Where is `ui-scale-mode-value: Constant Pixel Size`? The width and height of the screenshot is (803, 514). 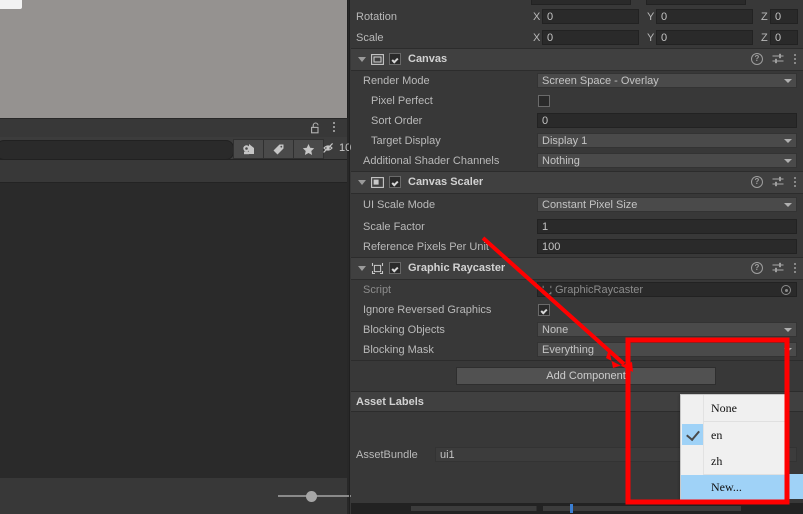 ui-scale-mode-value: Constant Pixel Size is located at coordinates (590, 204).